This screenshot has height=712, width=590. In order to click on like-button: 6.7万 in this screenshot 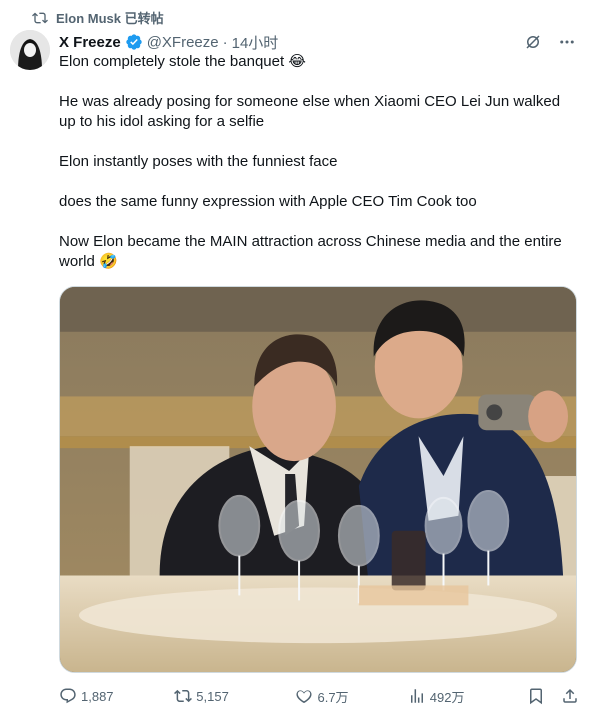, I will do `click(351, 696)`.